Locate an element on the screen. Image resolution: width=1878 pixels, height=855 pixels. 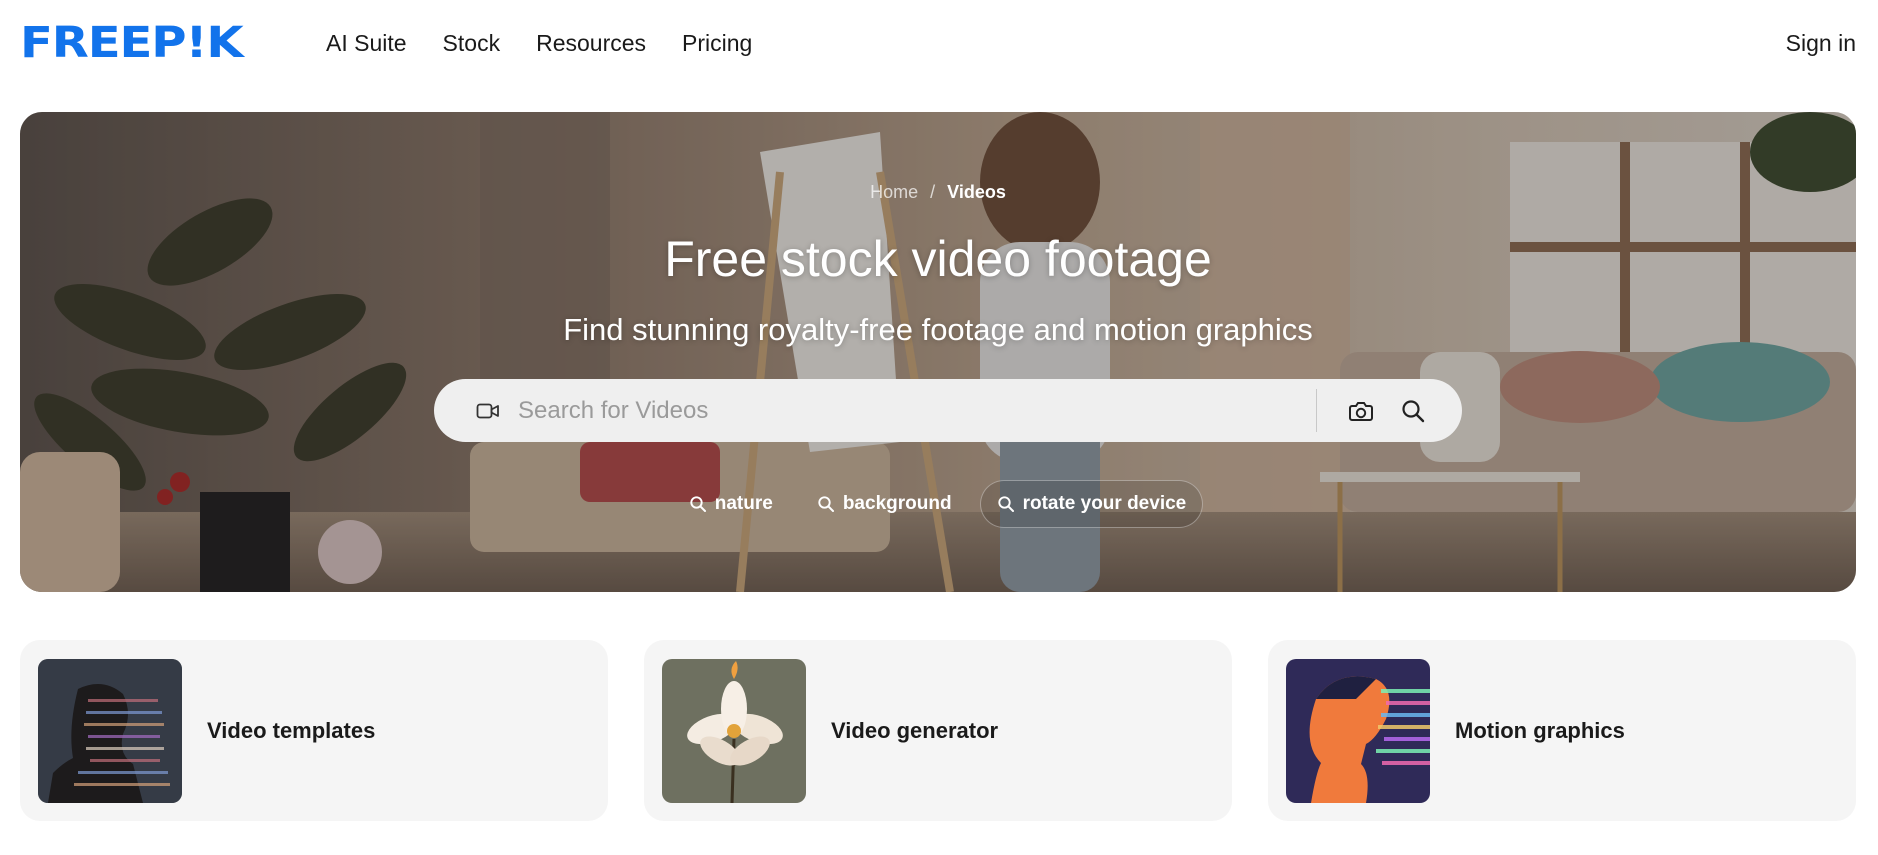
card-video-templates: Video templates is located at coordinates (314, 730).